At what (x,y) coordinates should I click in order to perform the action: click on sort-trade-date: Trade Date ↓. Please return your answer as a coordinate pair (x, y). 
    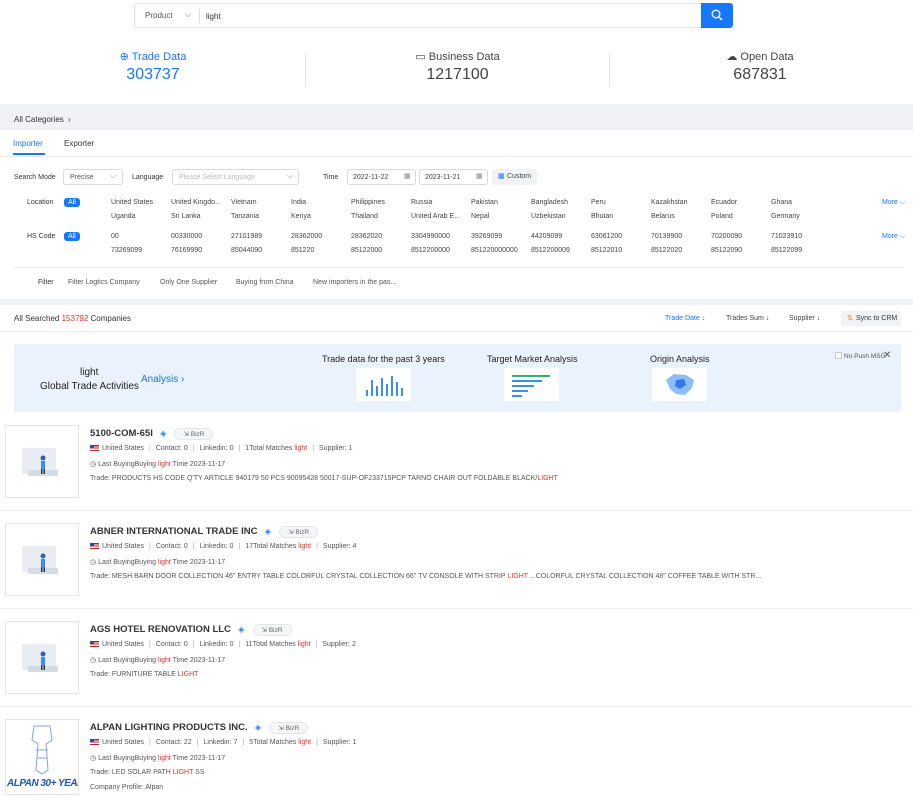
    Looking at the image, I should click on (685, 318).